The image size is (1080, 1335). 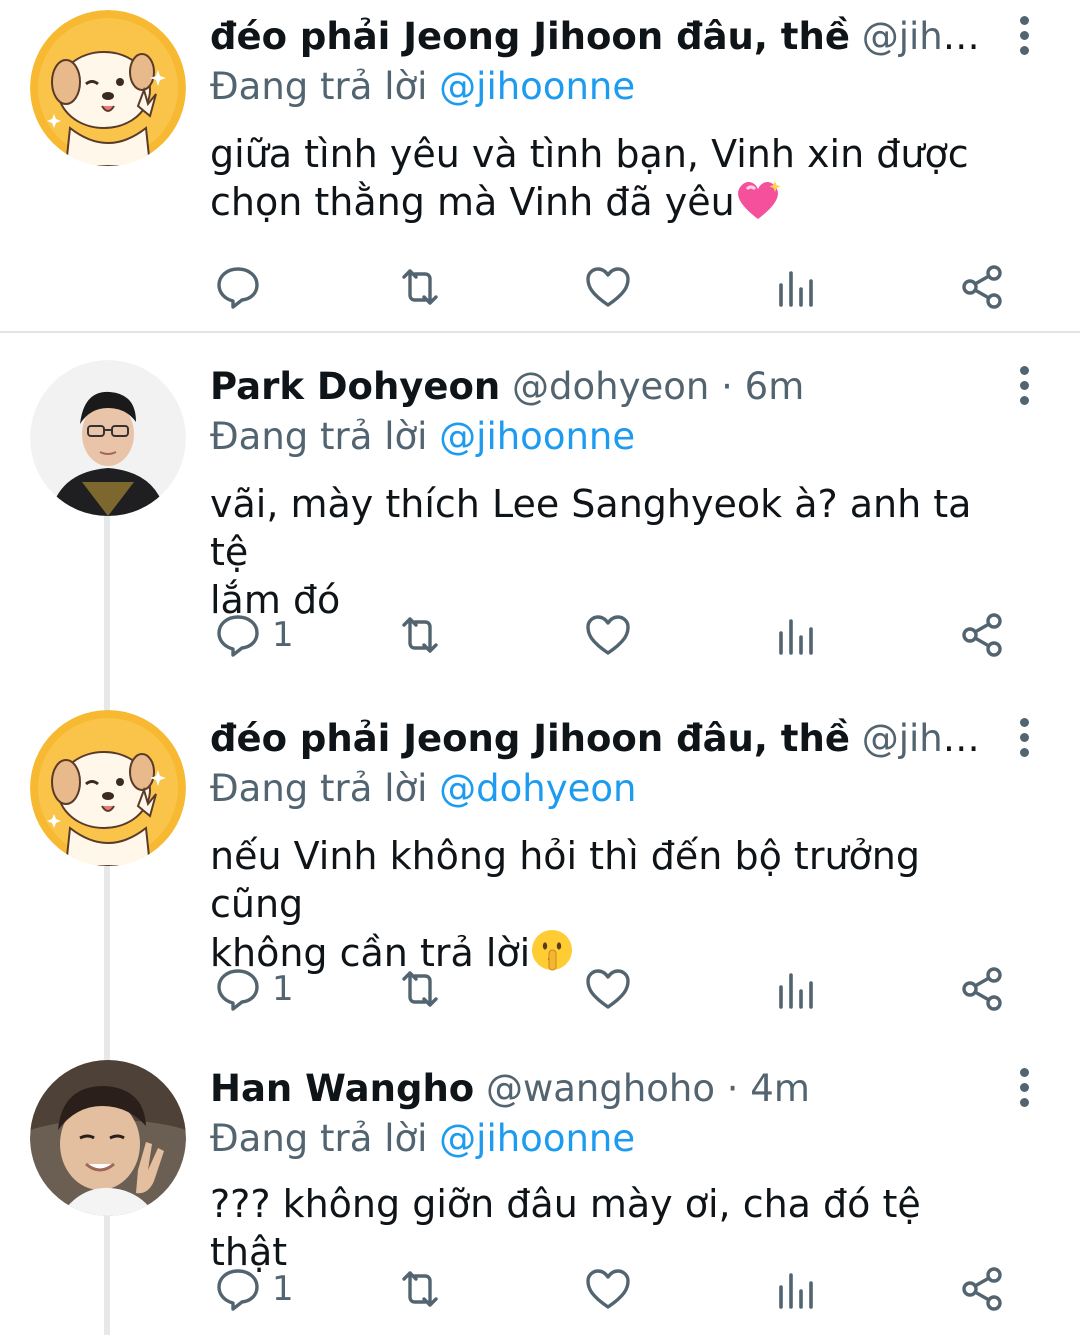 I want to click on tweet-header: Han Wangho @wanghoho · 4m, so click(x=600, y=1089).